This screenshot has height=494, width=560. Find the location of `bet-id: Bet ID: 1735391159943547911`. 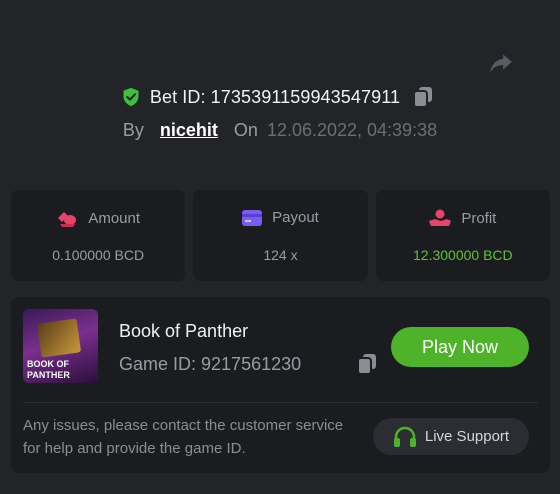

bet-id: Bet ID: 1735391159943547911 is located at coordinates (275, 96).